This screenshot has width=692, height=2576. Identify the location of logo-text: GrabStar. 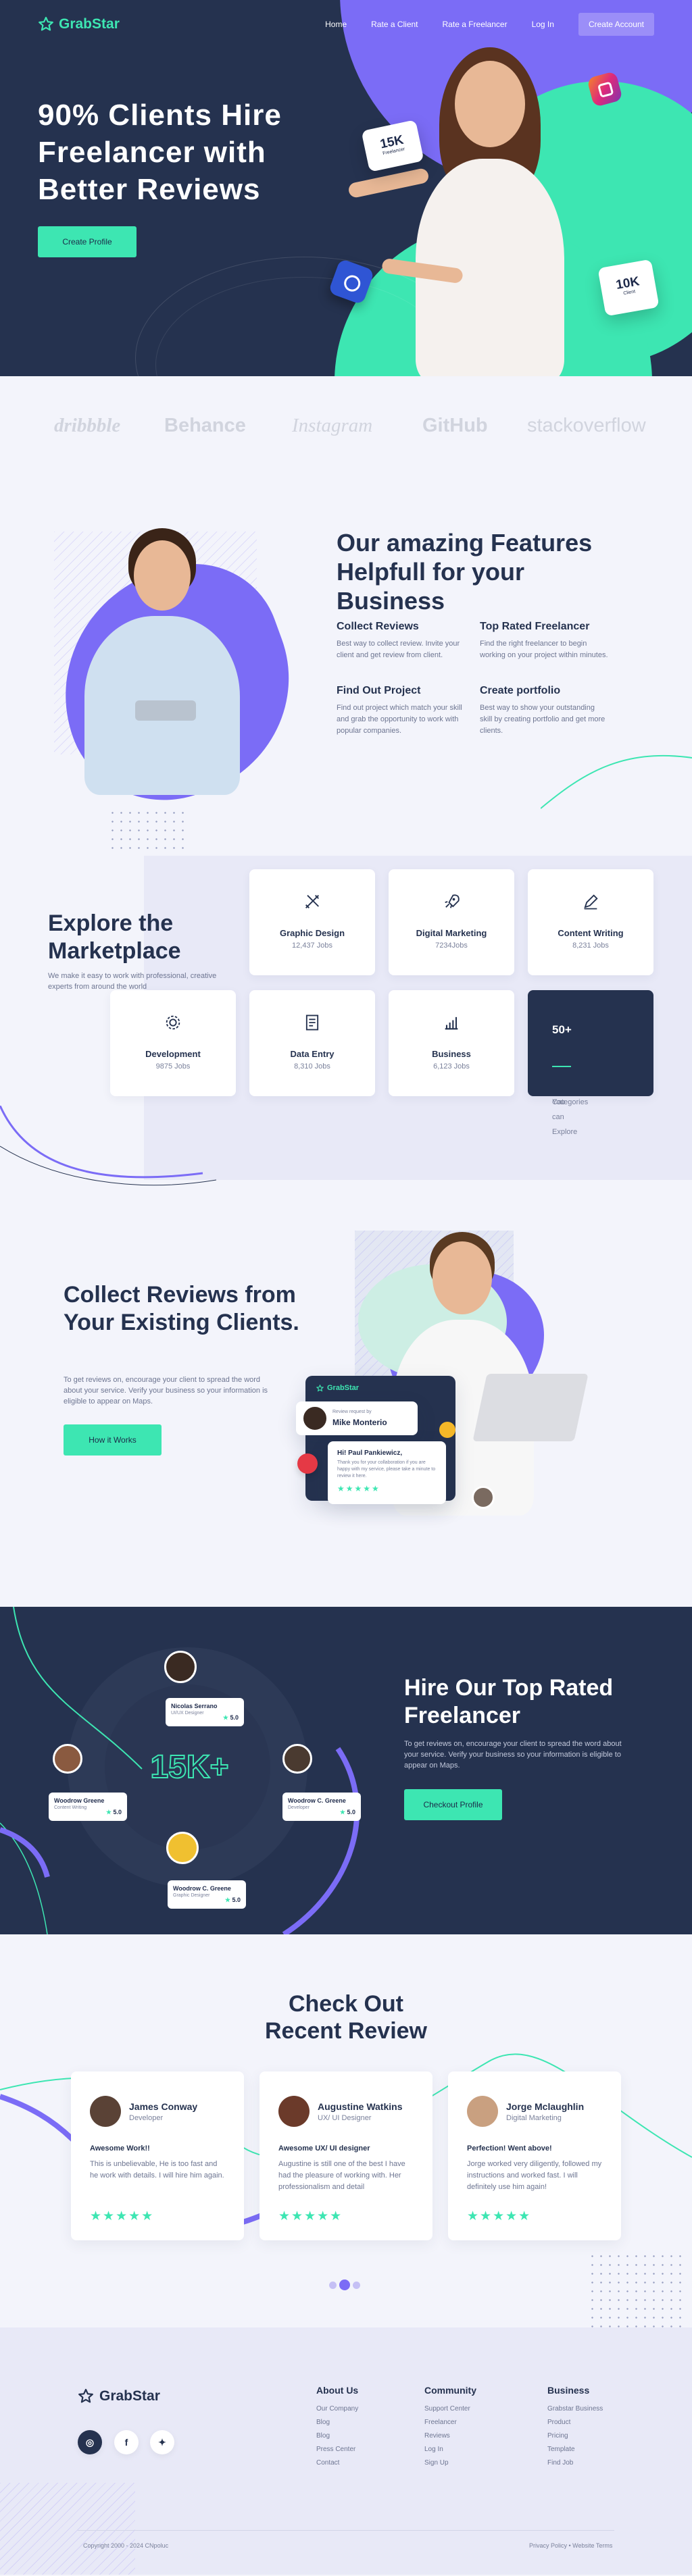
(89, 24).